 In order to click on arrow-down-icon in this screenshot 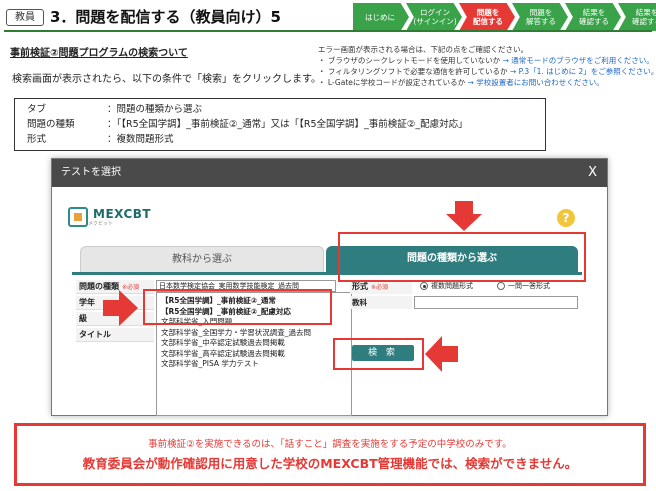, I will do `click(464, 216)`.